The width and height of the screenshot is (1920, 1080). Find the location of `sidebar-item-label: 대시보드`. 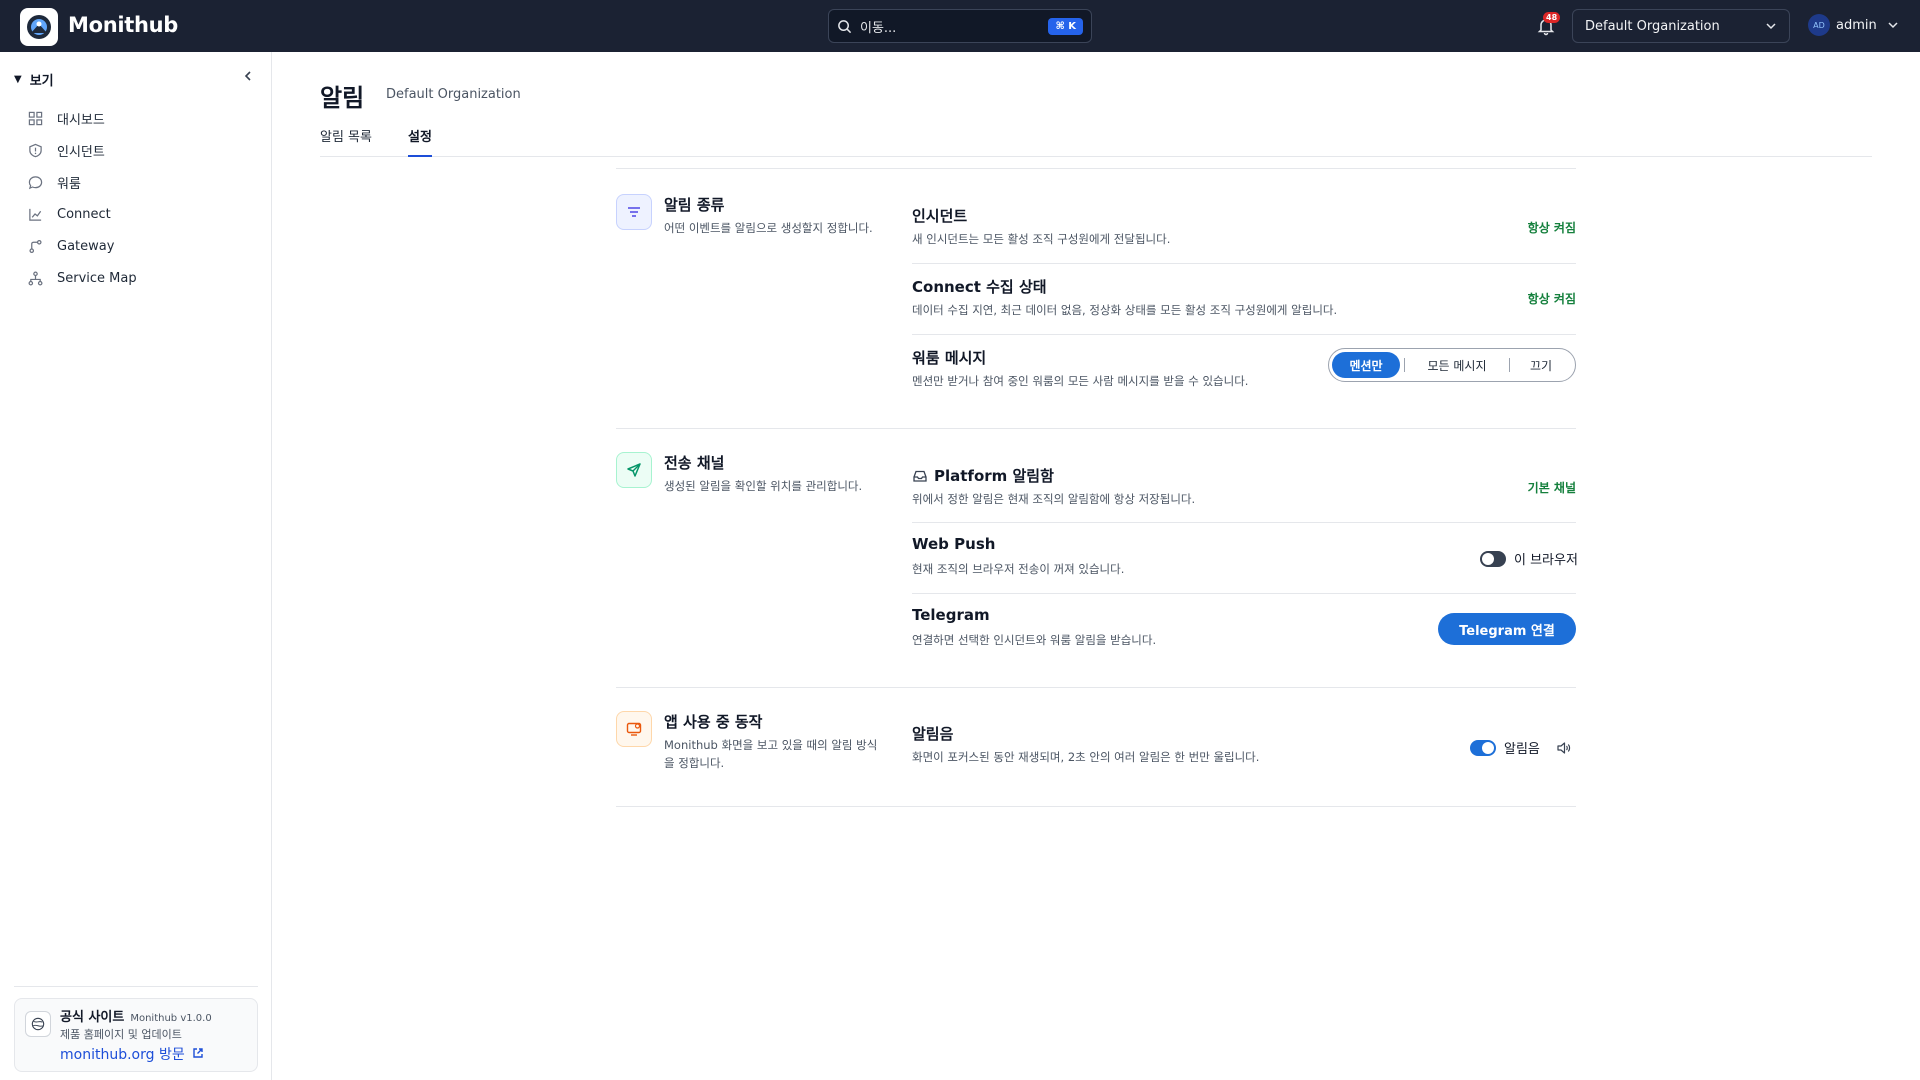

sidebar-item-label: 대시보드 is located at coordinates (81, 120).